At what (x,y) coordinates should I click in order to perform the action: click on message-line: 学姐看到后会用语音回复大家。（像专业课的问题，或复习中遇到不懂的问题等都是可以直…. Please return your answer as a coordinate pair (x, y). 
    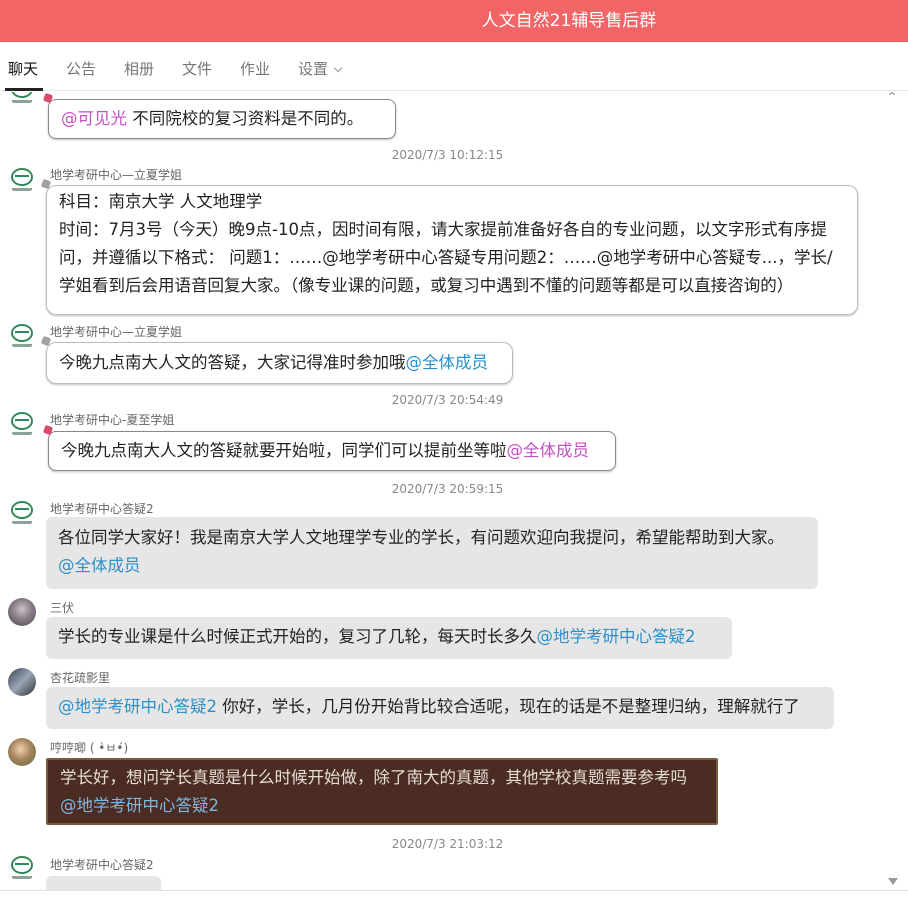
    Looking at the image, I should click on (426, 285).